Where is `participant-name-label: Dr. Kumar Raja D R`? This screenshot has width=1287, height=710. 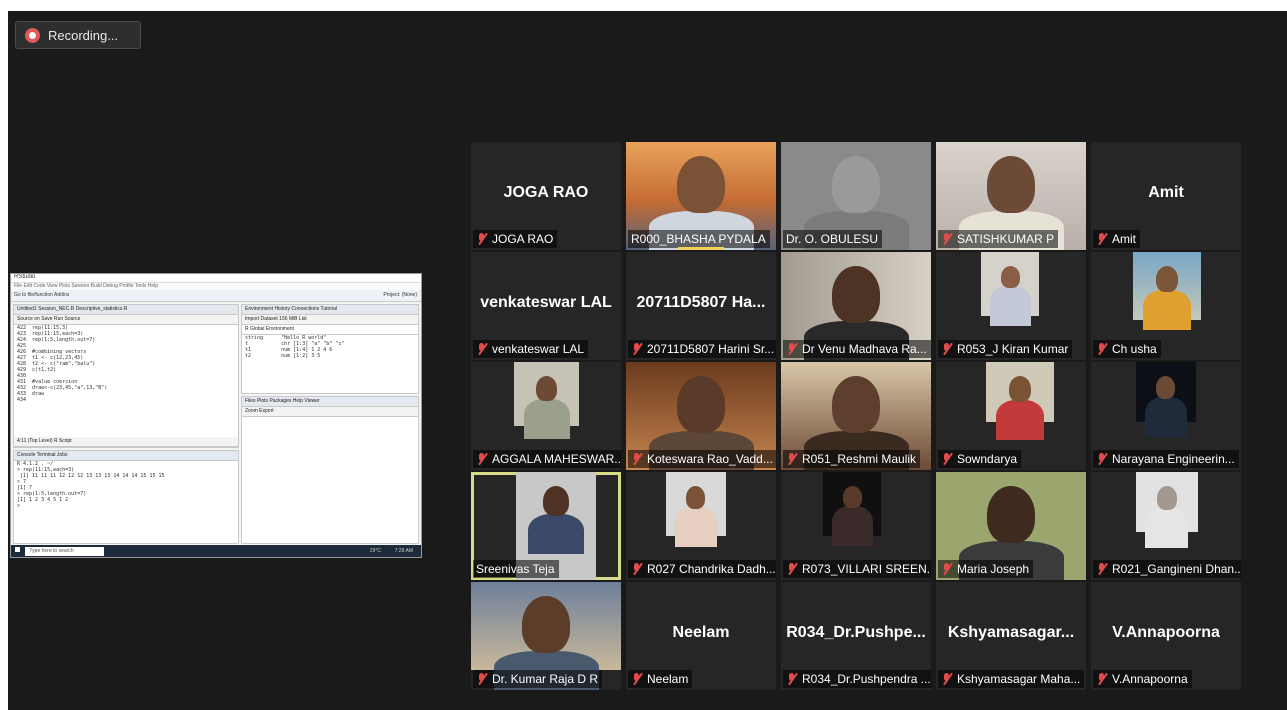 participant-name-label: Dr. Kumar Raja D R is located at coordinates (538, 679).